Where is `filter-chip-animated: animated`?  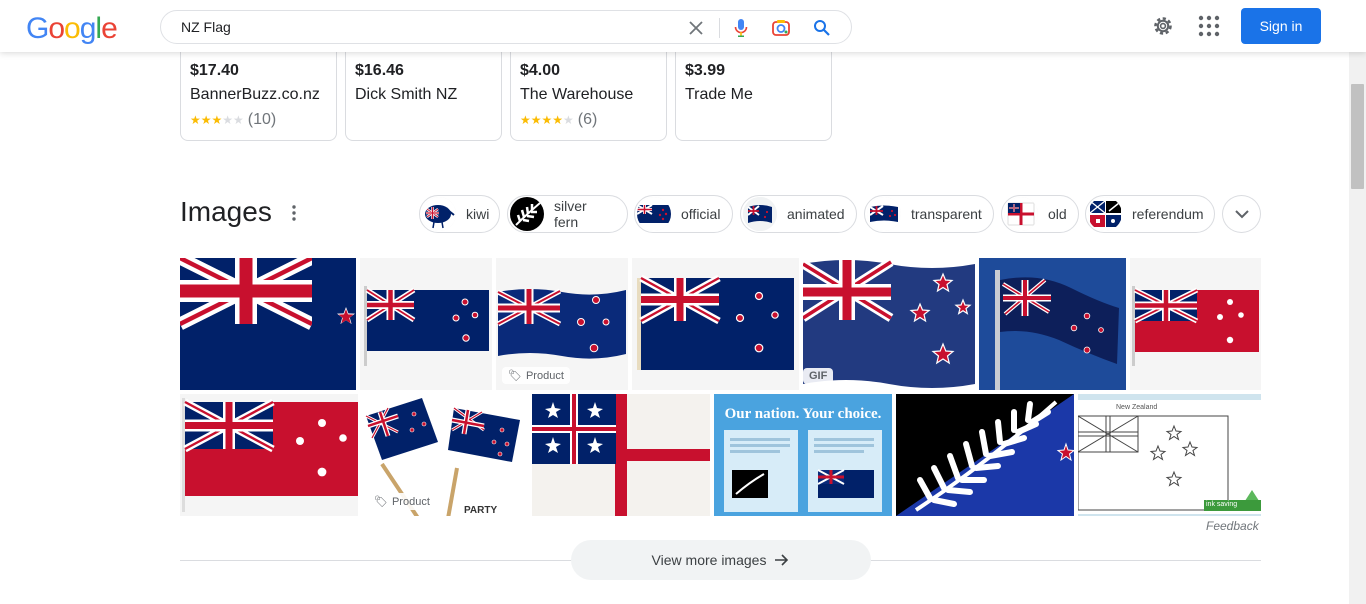
filter-chip-animated: animated is located at coordinates (798, 214).